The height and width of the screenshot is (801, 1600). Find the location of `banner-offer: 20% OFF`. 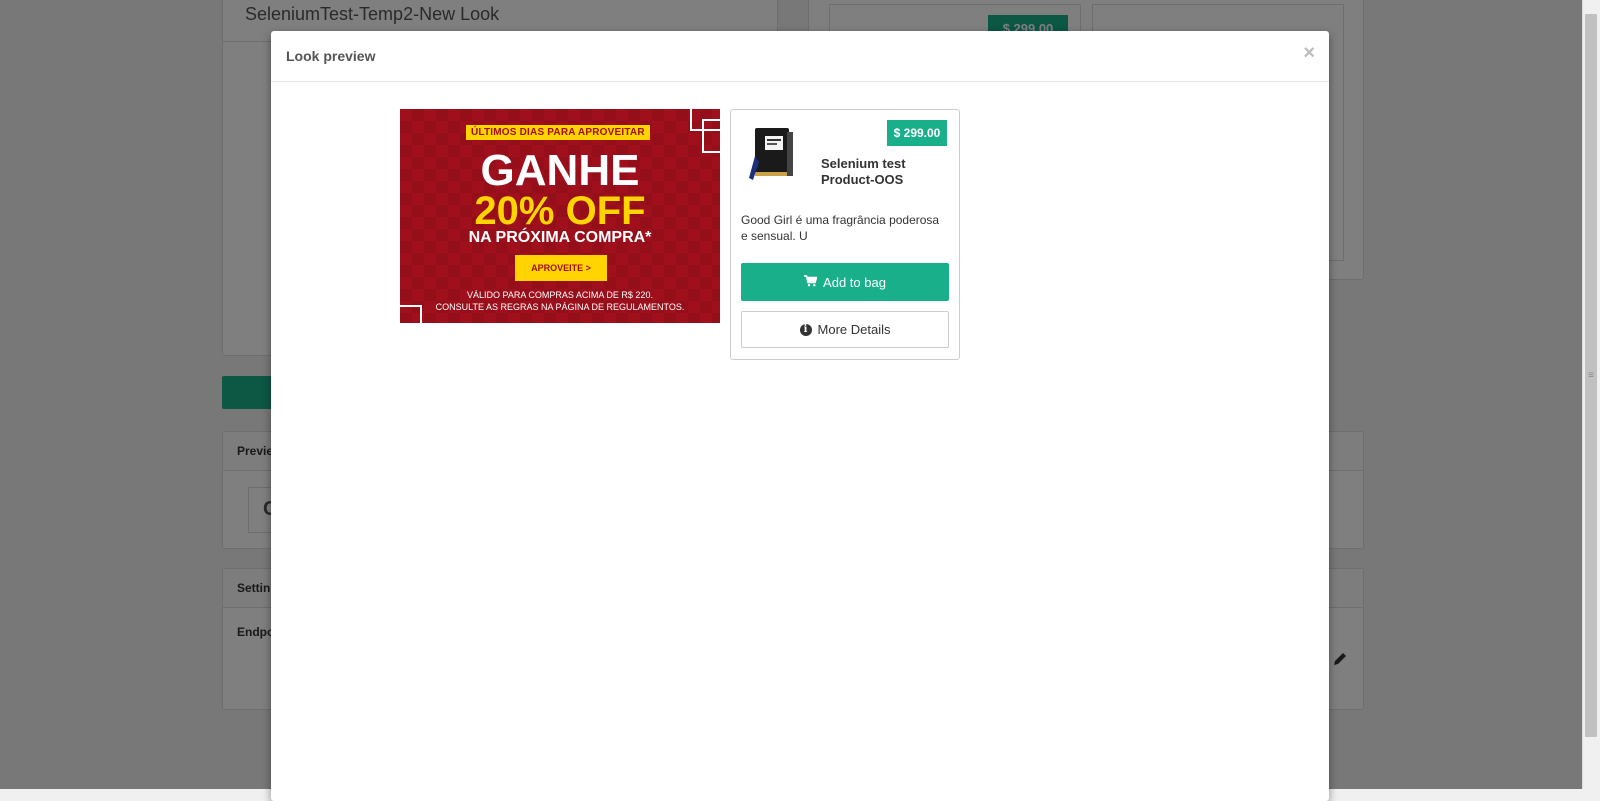

banner-offer: 20% OFF is located at coordinates (560, 211).